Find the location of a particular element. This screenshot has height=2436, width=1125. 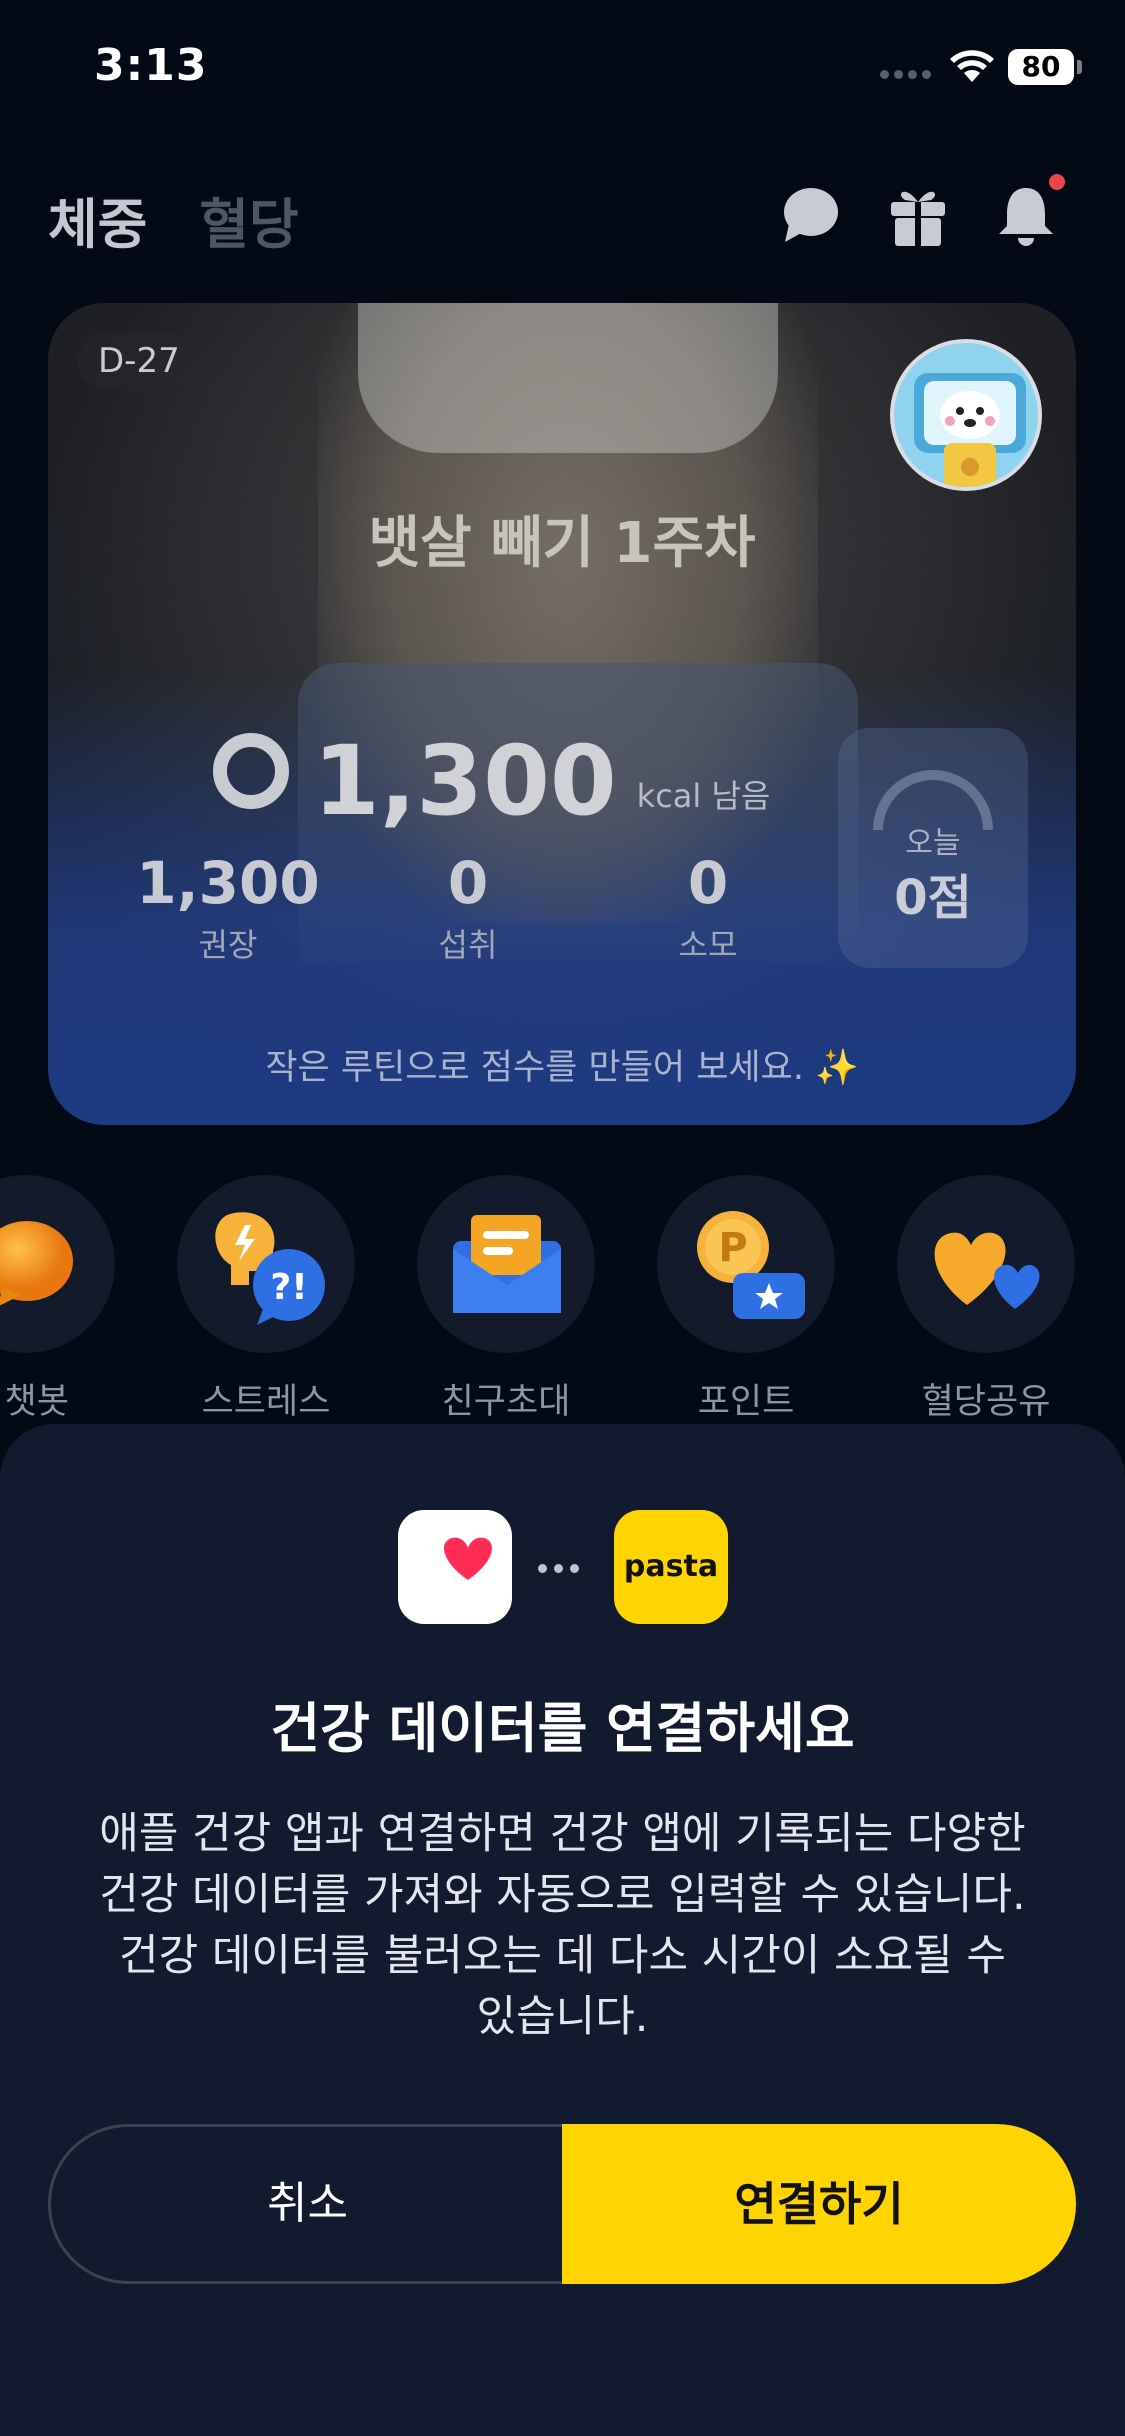

description-line: 건강 데이터를 불러오는 데 다소 시간이 소요될 수 is located at coordinates (562, 1956).